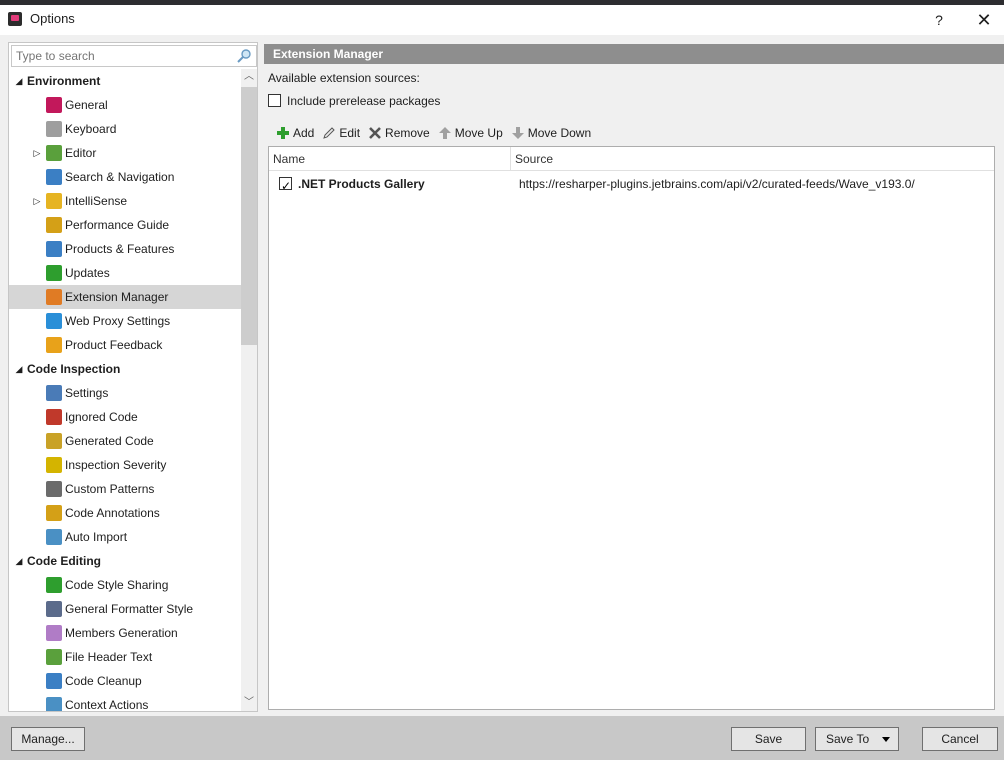 The image size is (1004, 760). Describe the element at coordinates (125, 297) in the screenshot. I see `tree-item: Extension Manager` at that location.